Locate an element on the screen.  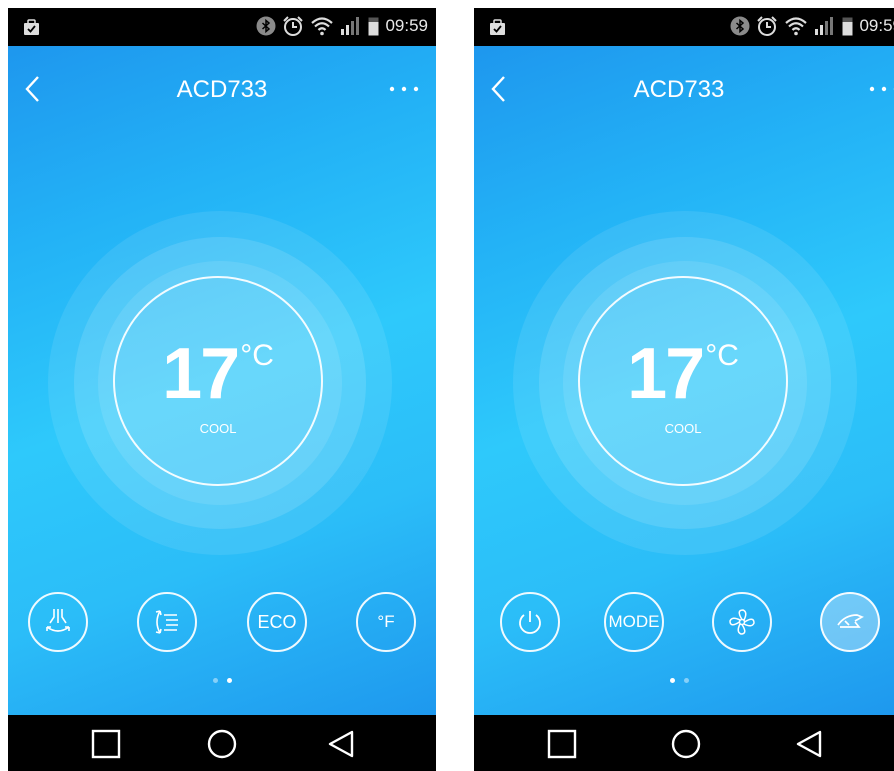
turbo-button is located at coordinates (850, 622).